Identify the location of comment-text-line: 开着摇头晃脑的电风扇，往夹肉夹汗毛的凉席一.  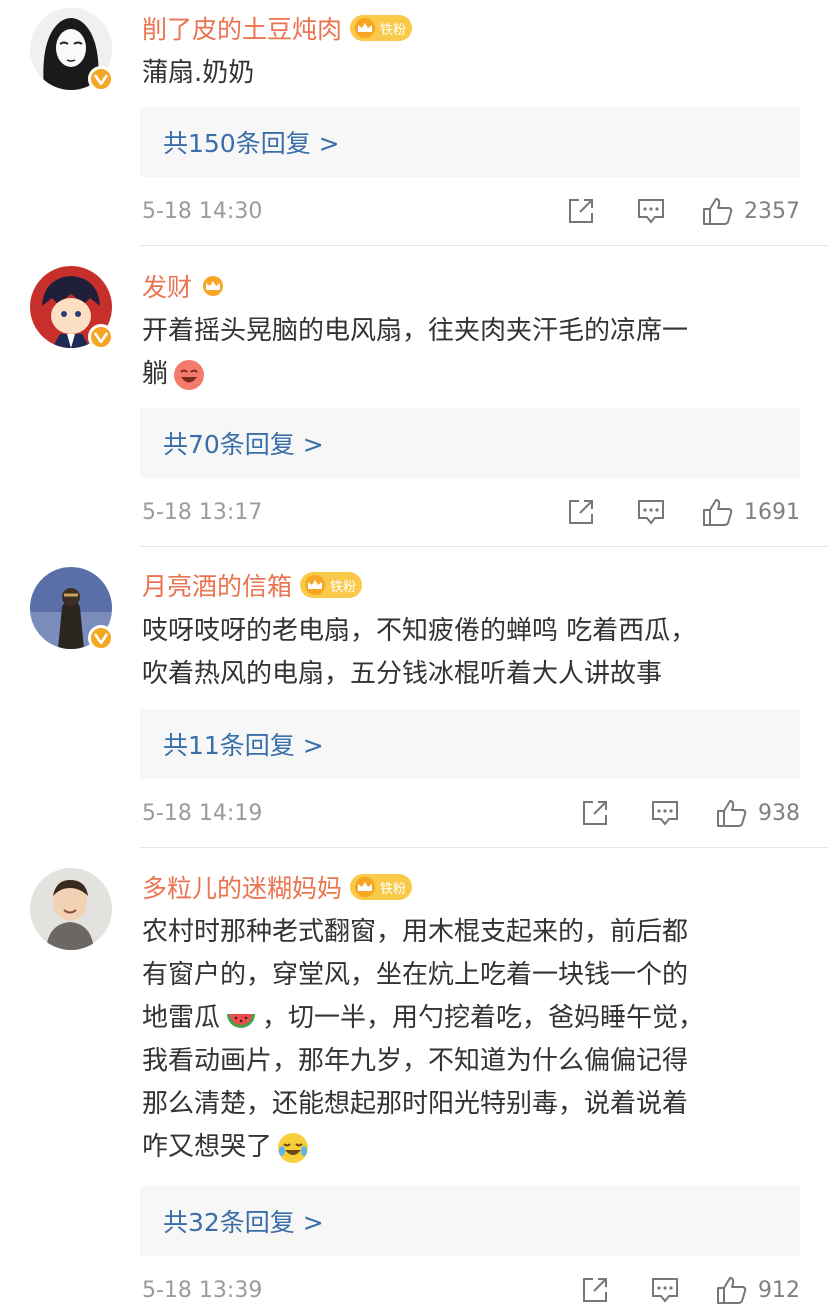
(415, 331).